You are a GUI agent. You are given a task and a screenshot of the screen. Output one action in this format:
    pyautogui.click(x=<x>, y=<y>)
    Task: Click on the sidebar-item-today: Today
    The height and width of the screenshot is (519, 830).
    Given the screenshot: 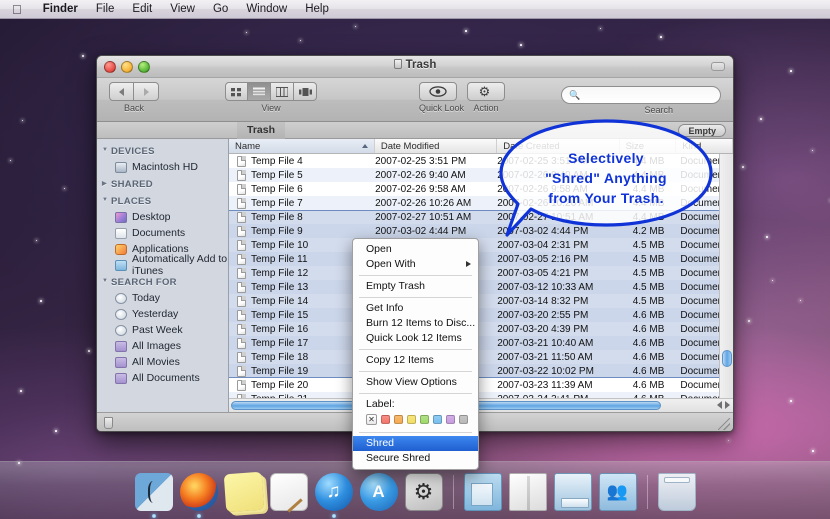 What is the action you would take?
    pyautogui.click(x=162, y=298)
    